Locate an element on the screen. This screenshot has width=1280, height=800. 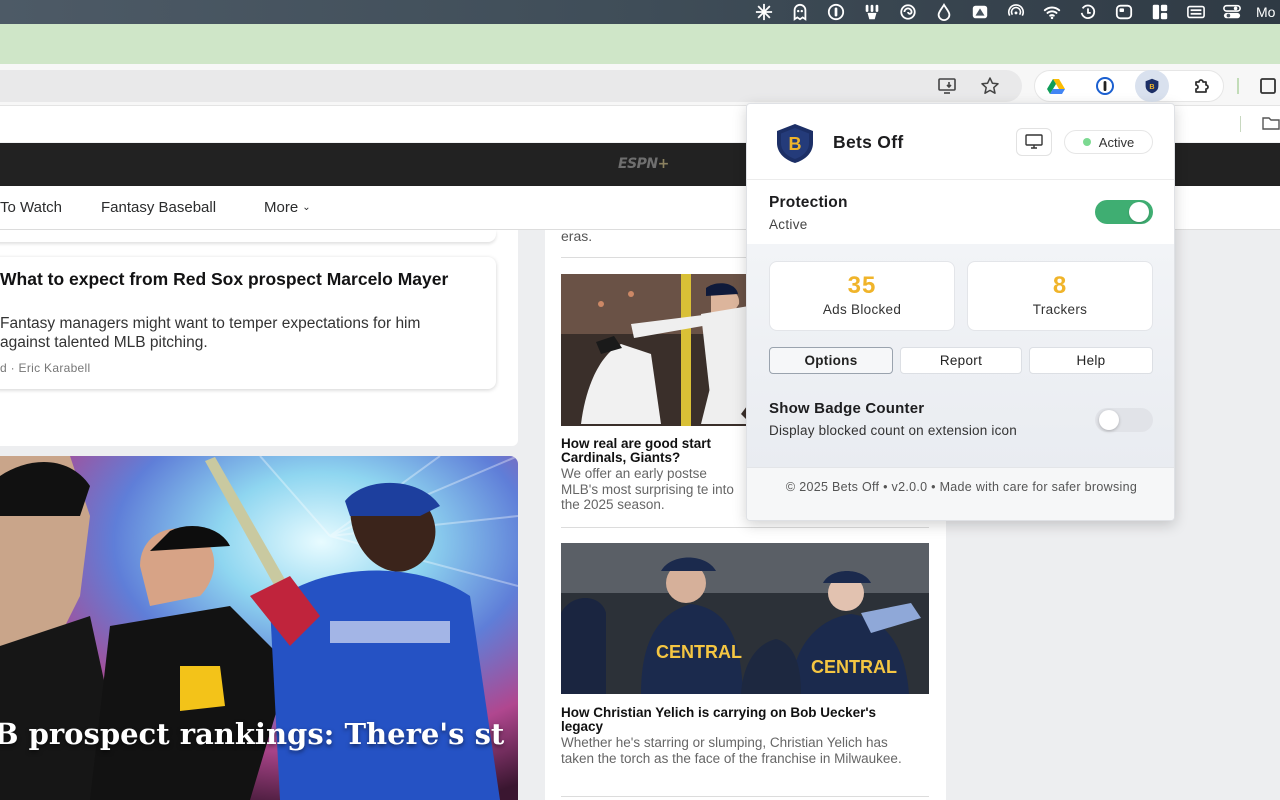
onepassword-icon is located at coordinates (836, 12).